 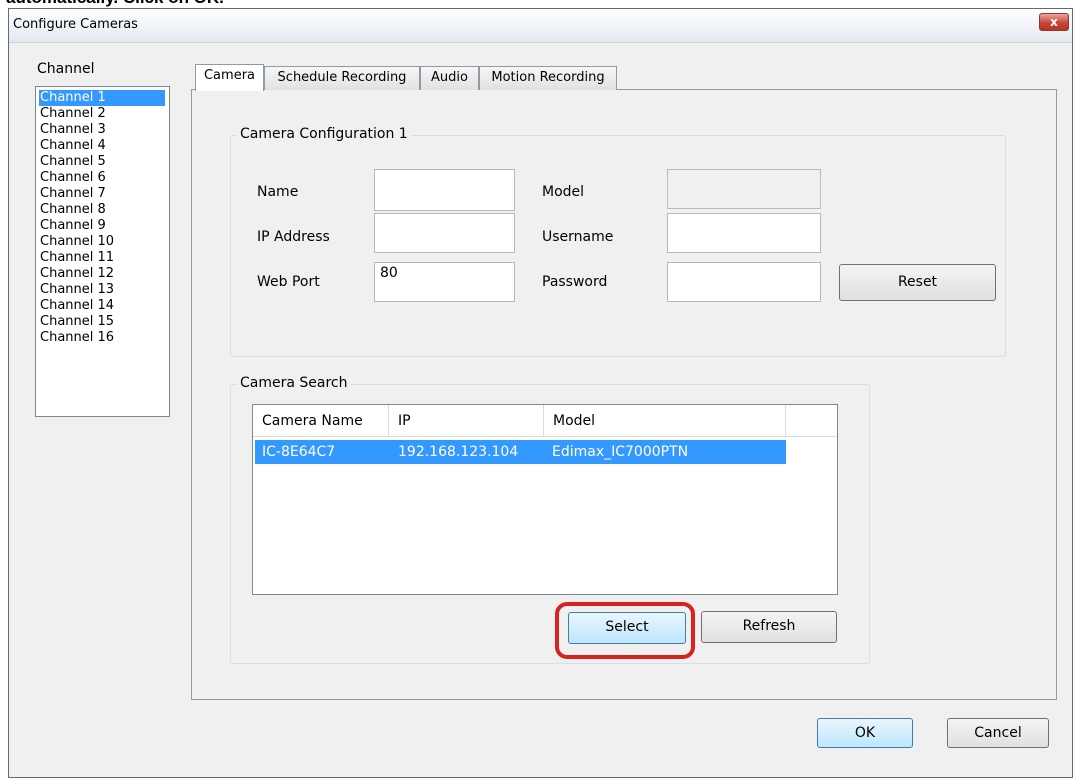 What do you see at coordinates (865, 733) in the screenshot?
I see `ok-button: OK` at bounding box center [865, 733].